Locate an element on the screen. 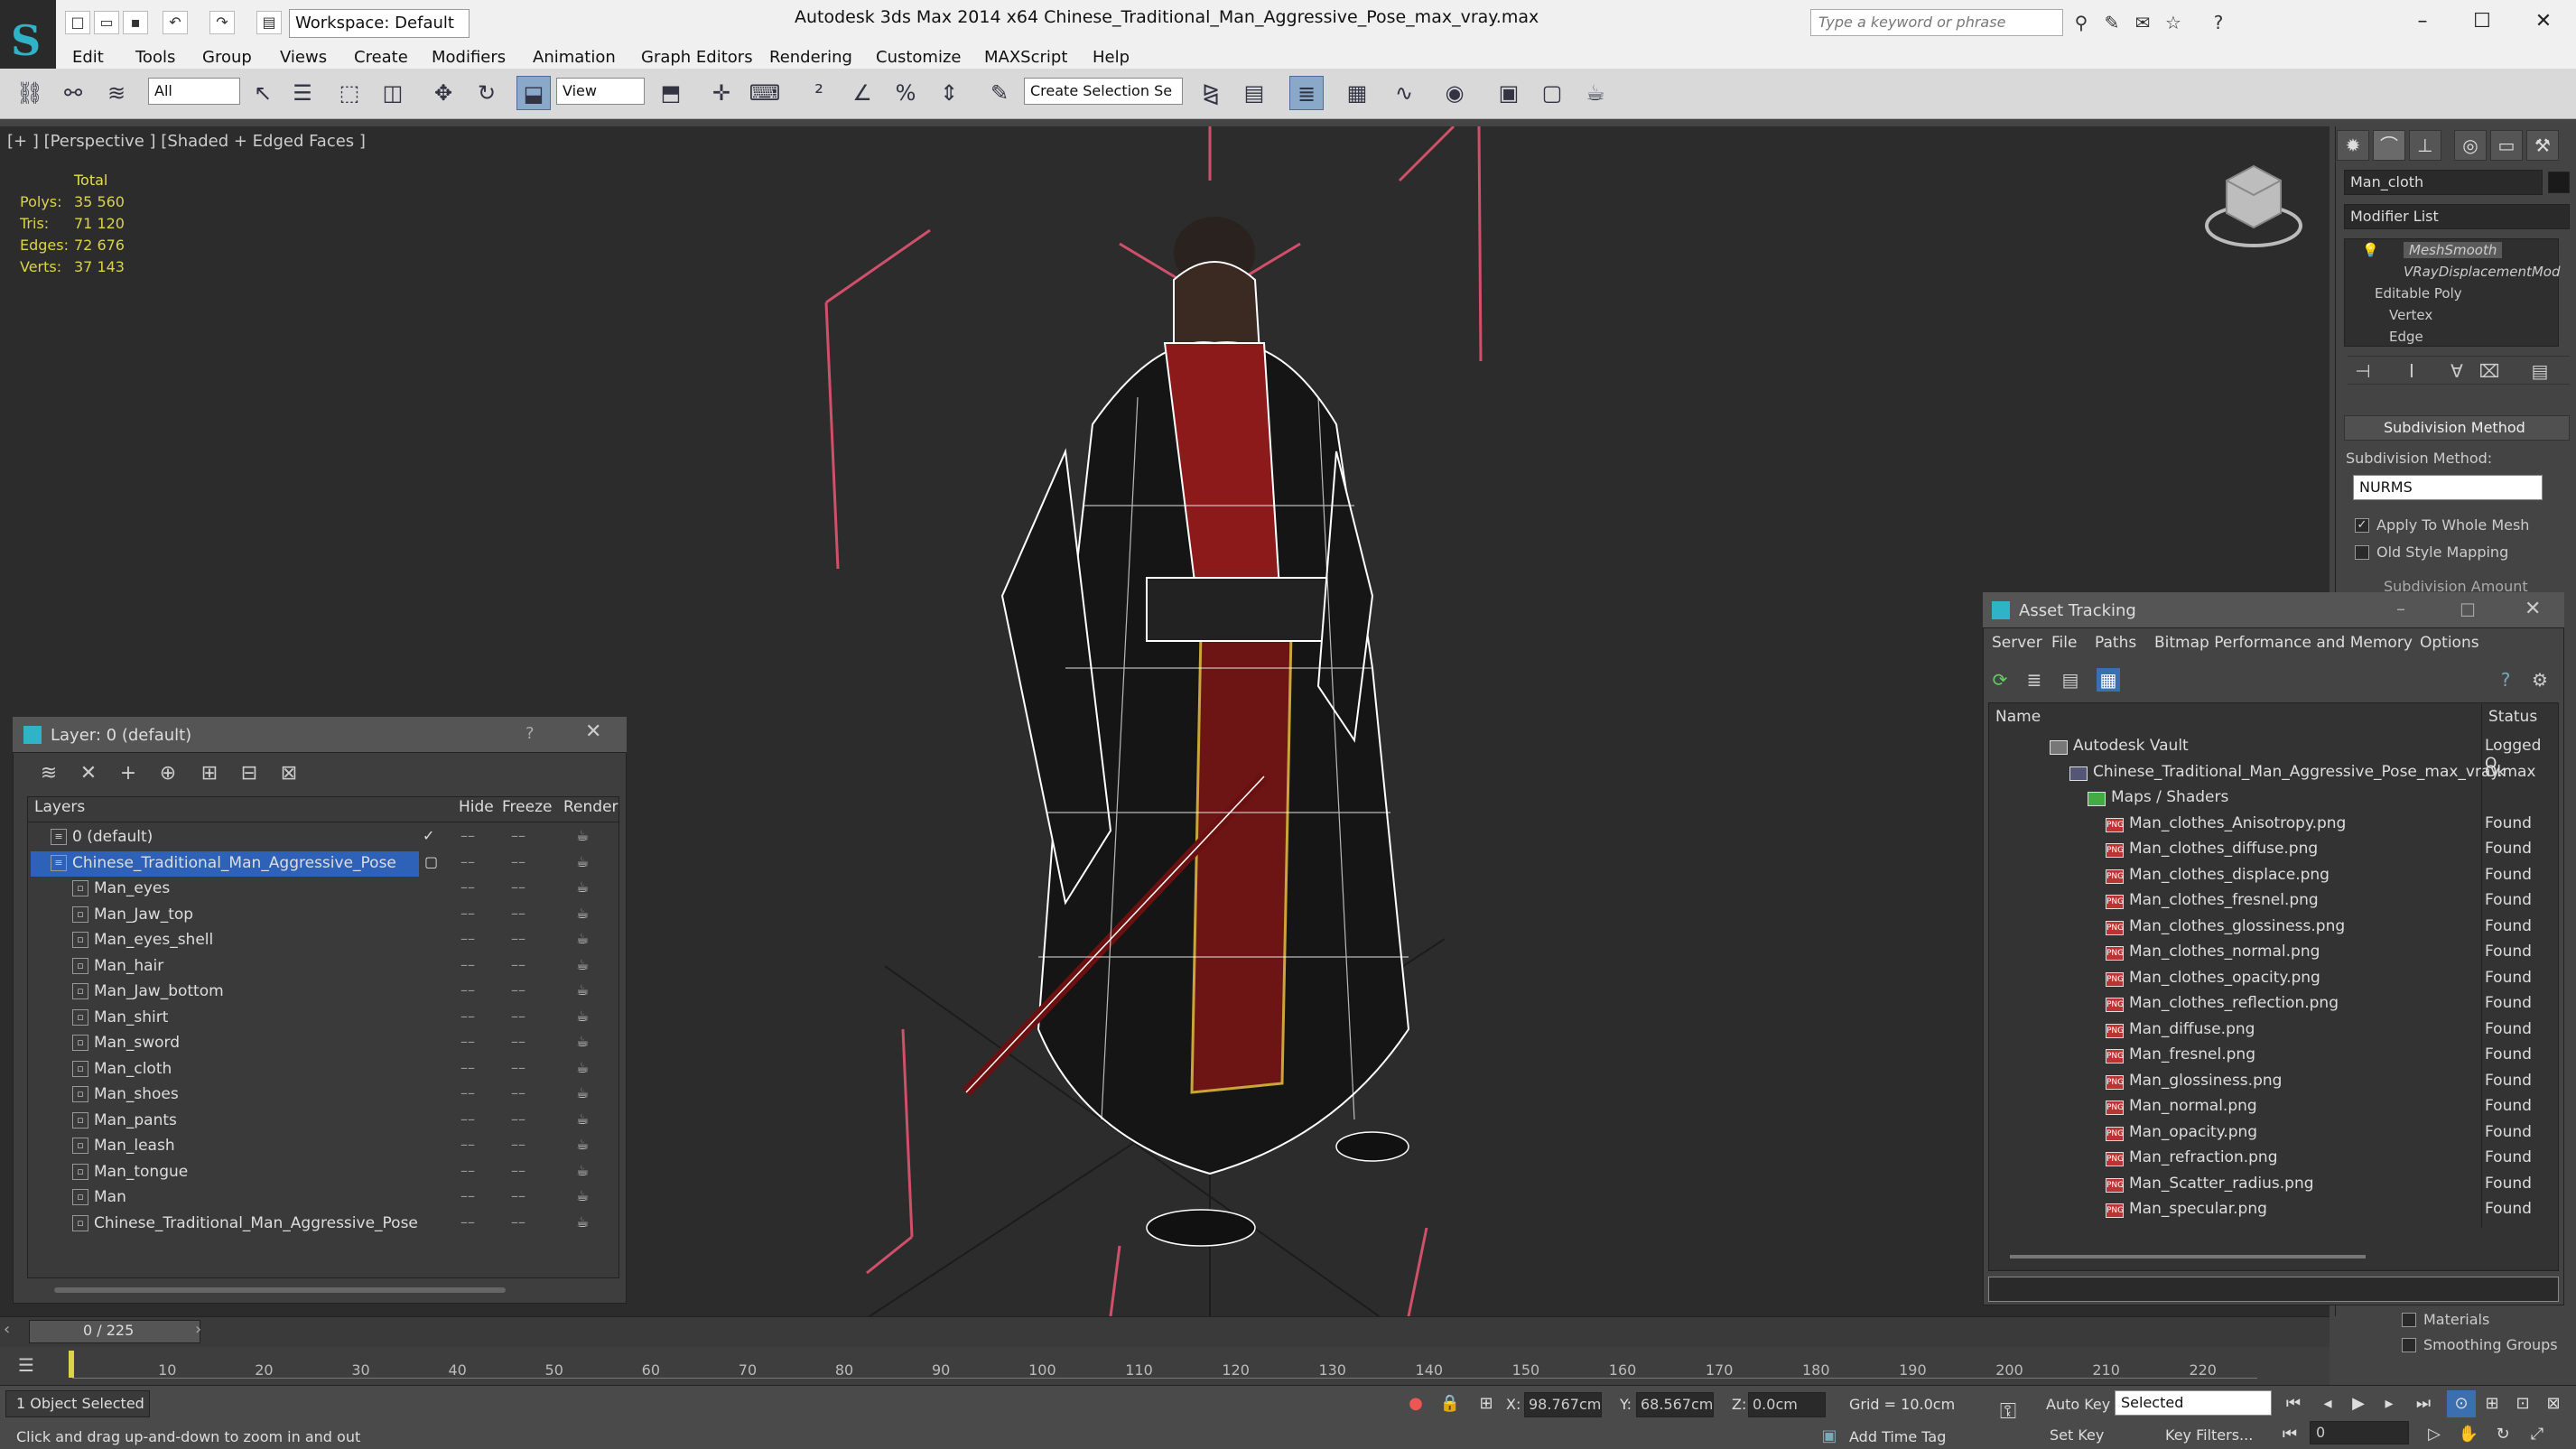 This screenshot has height=1449, width=2576. layer-row: ▫ Man_sword –– –– ☕ is located at coordinates (323, 1043).